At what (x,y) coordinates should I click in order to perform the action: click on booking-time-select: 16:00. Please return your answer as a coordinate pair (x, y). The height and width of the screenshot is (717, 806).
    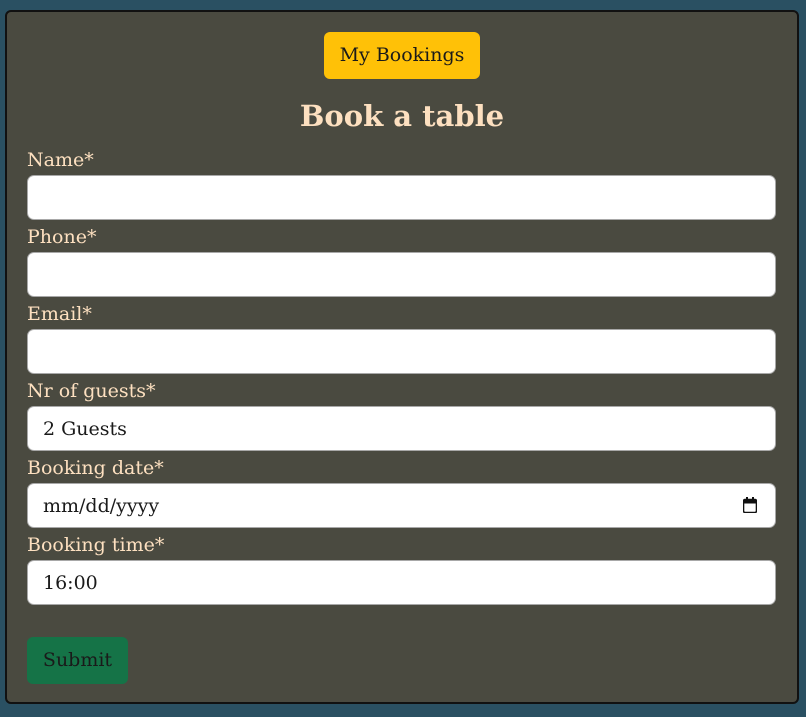
    Looking at the image, I should click on (401, 582).